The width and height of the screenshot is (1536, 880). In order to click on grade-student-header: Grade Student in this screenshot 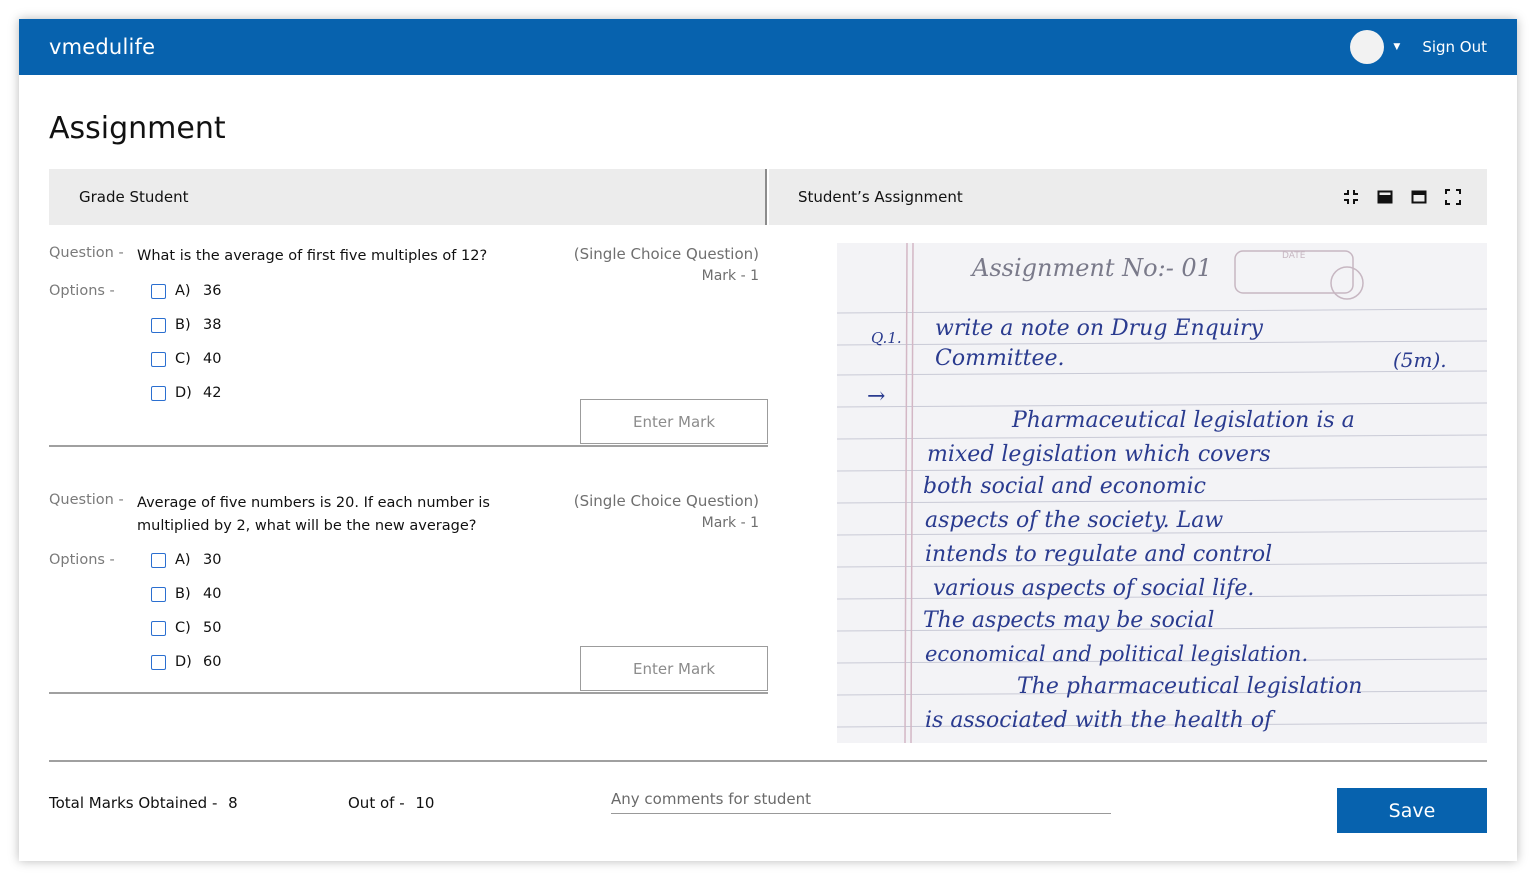, I will do `click(408, 197)`.